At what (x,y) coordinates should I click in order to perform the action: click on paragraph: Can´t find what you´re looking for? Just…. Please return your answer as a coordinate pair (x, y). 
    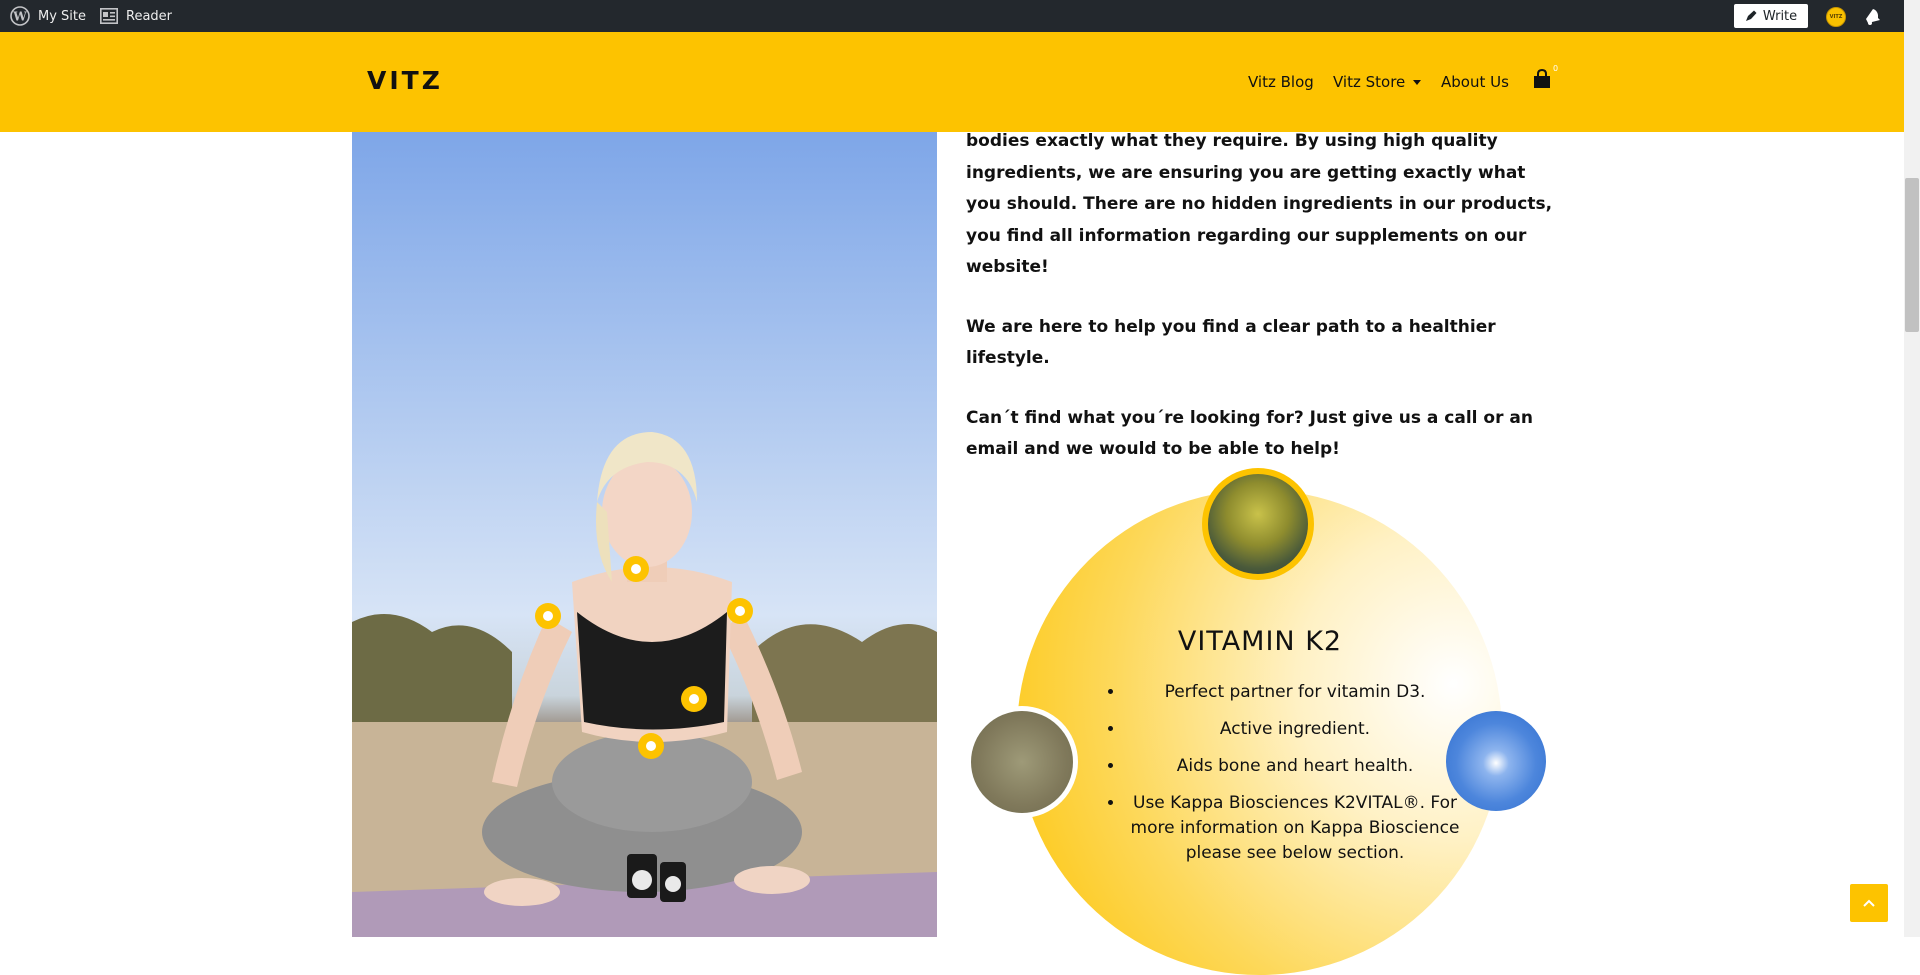
    Looking at the image, I should click on (1249, 433).